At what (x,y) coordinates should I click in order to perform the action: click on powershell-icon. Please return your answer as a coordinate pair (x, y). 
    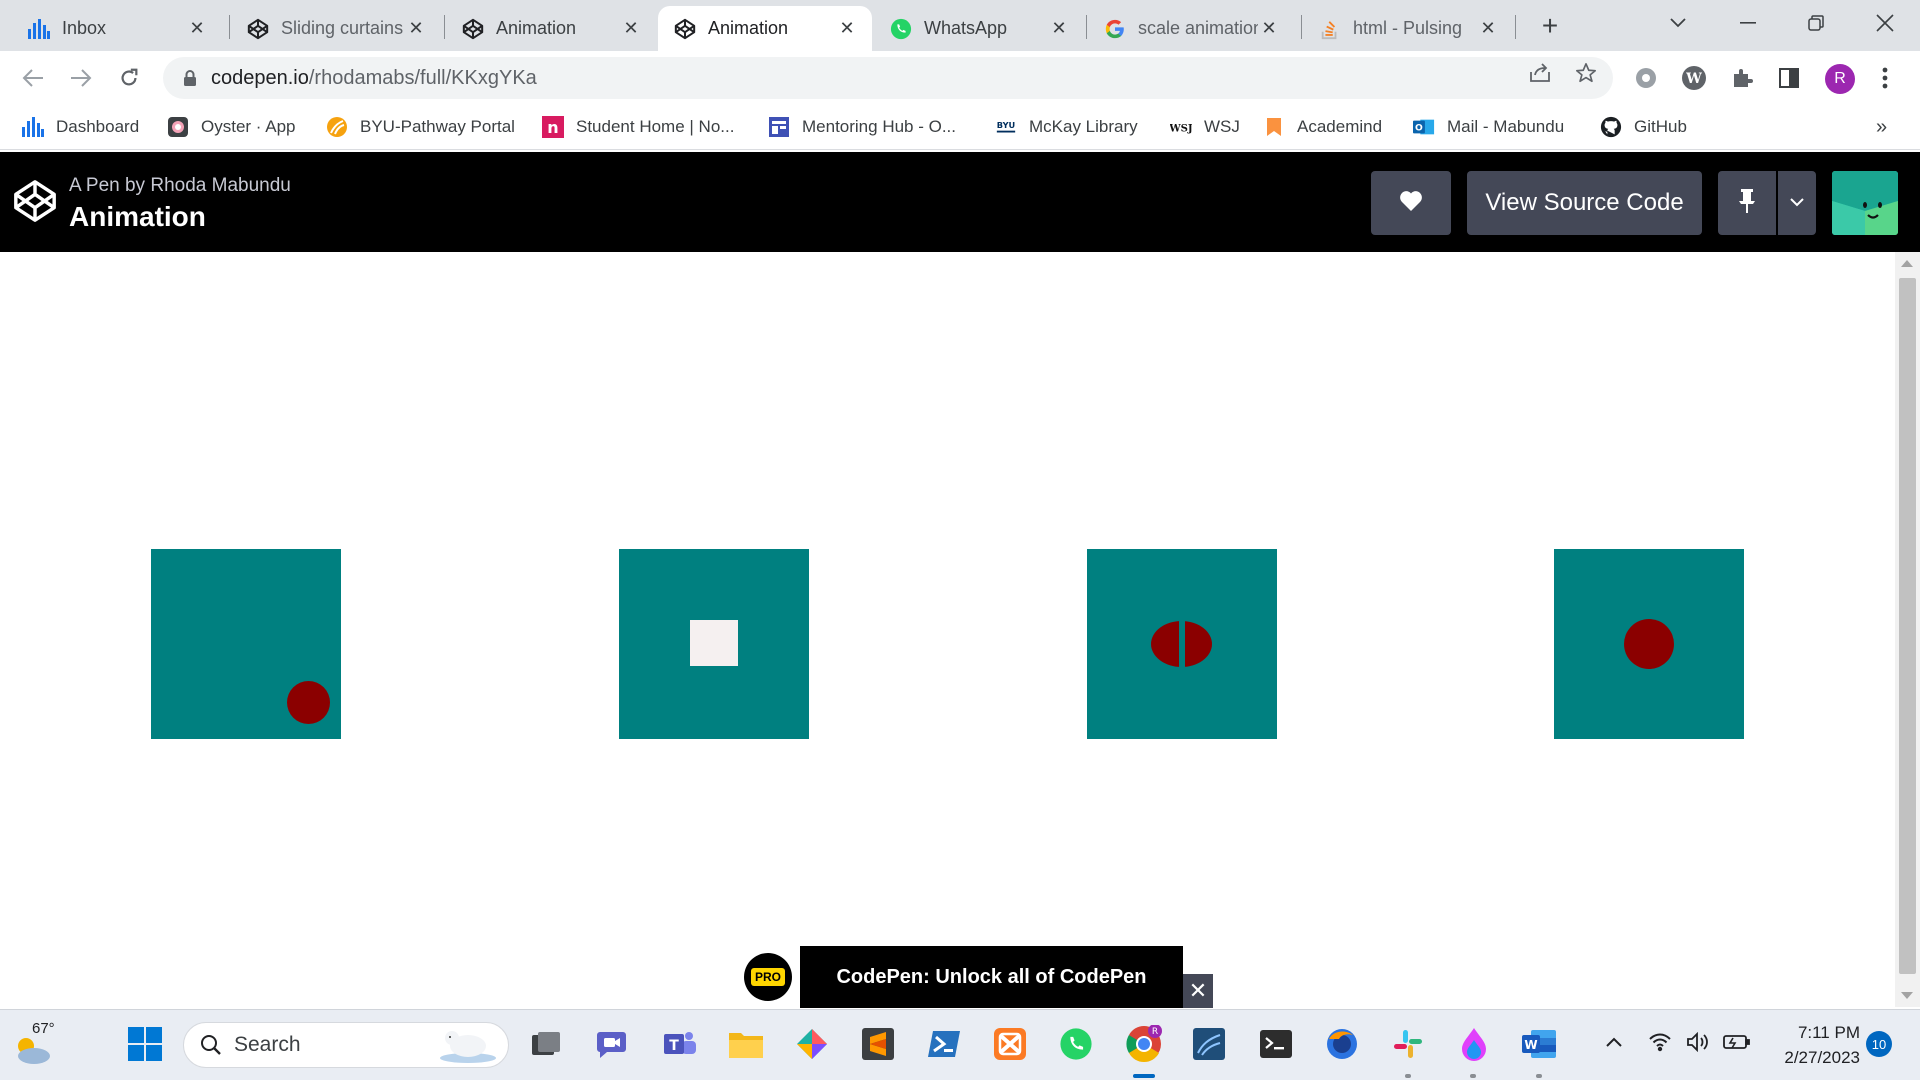
    Looking at the image, I should click on (944, 1044).